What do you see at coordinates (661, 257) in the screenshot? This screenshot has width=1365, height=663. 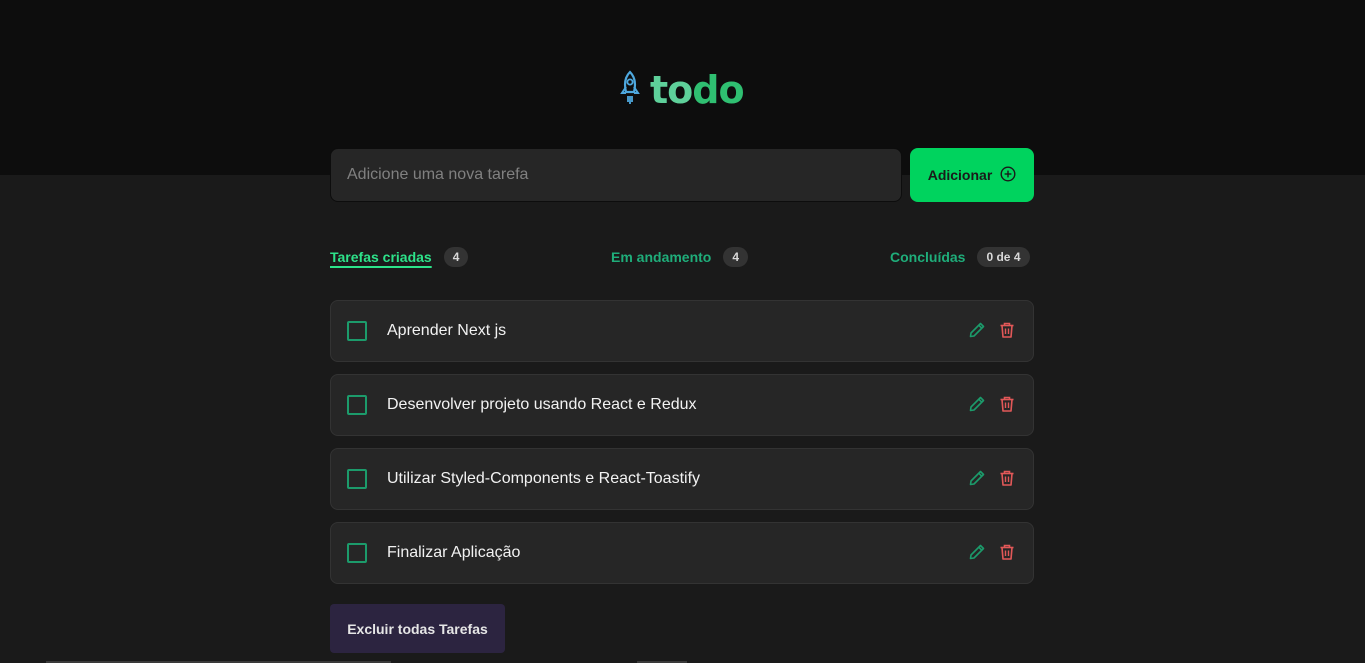 I see `tab-in-progress: Em andamento` at bounding box center [661, 257].